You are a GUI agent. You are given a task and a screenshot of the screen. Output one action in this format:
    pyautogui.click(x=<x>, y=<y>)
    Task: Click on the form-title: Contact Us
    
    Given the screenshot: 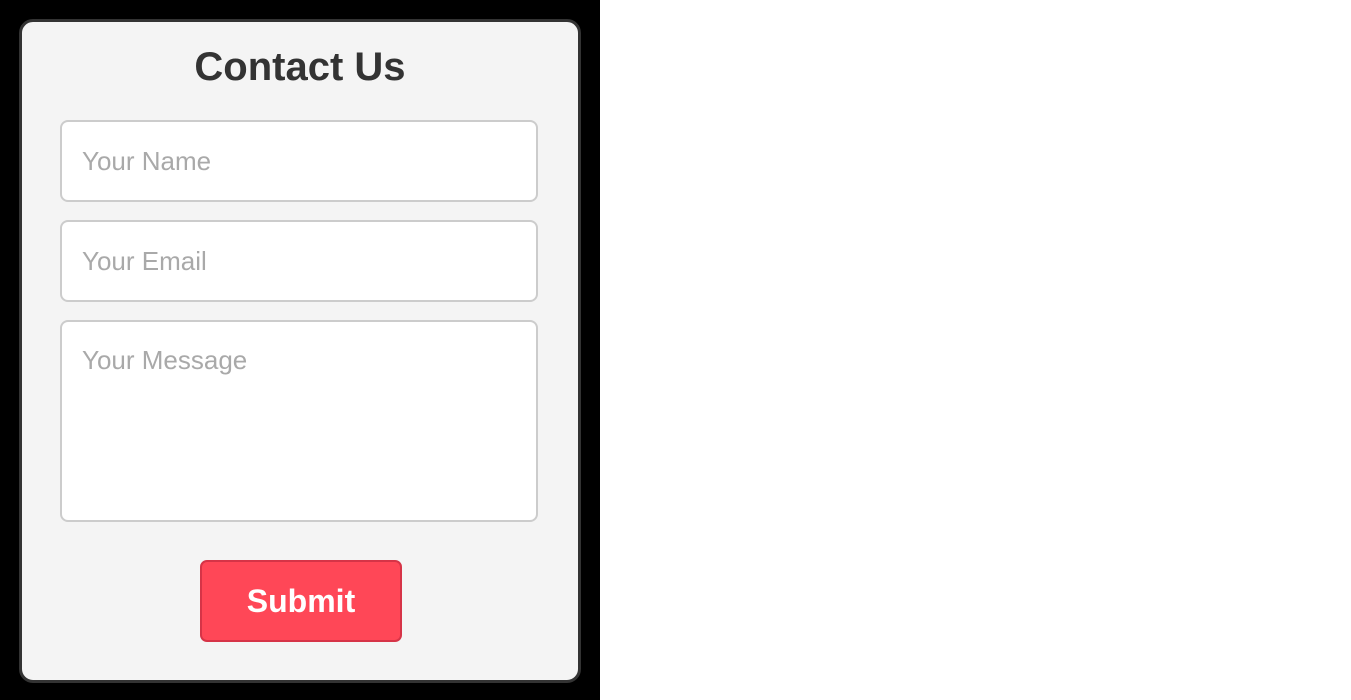 What is the action you would take?
    pyautogui.click(x=300, y=67)
    